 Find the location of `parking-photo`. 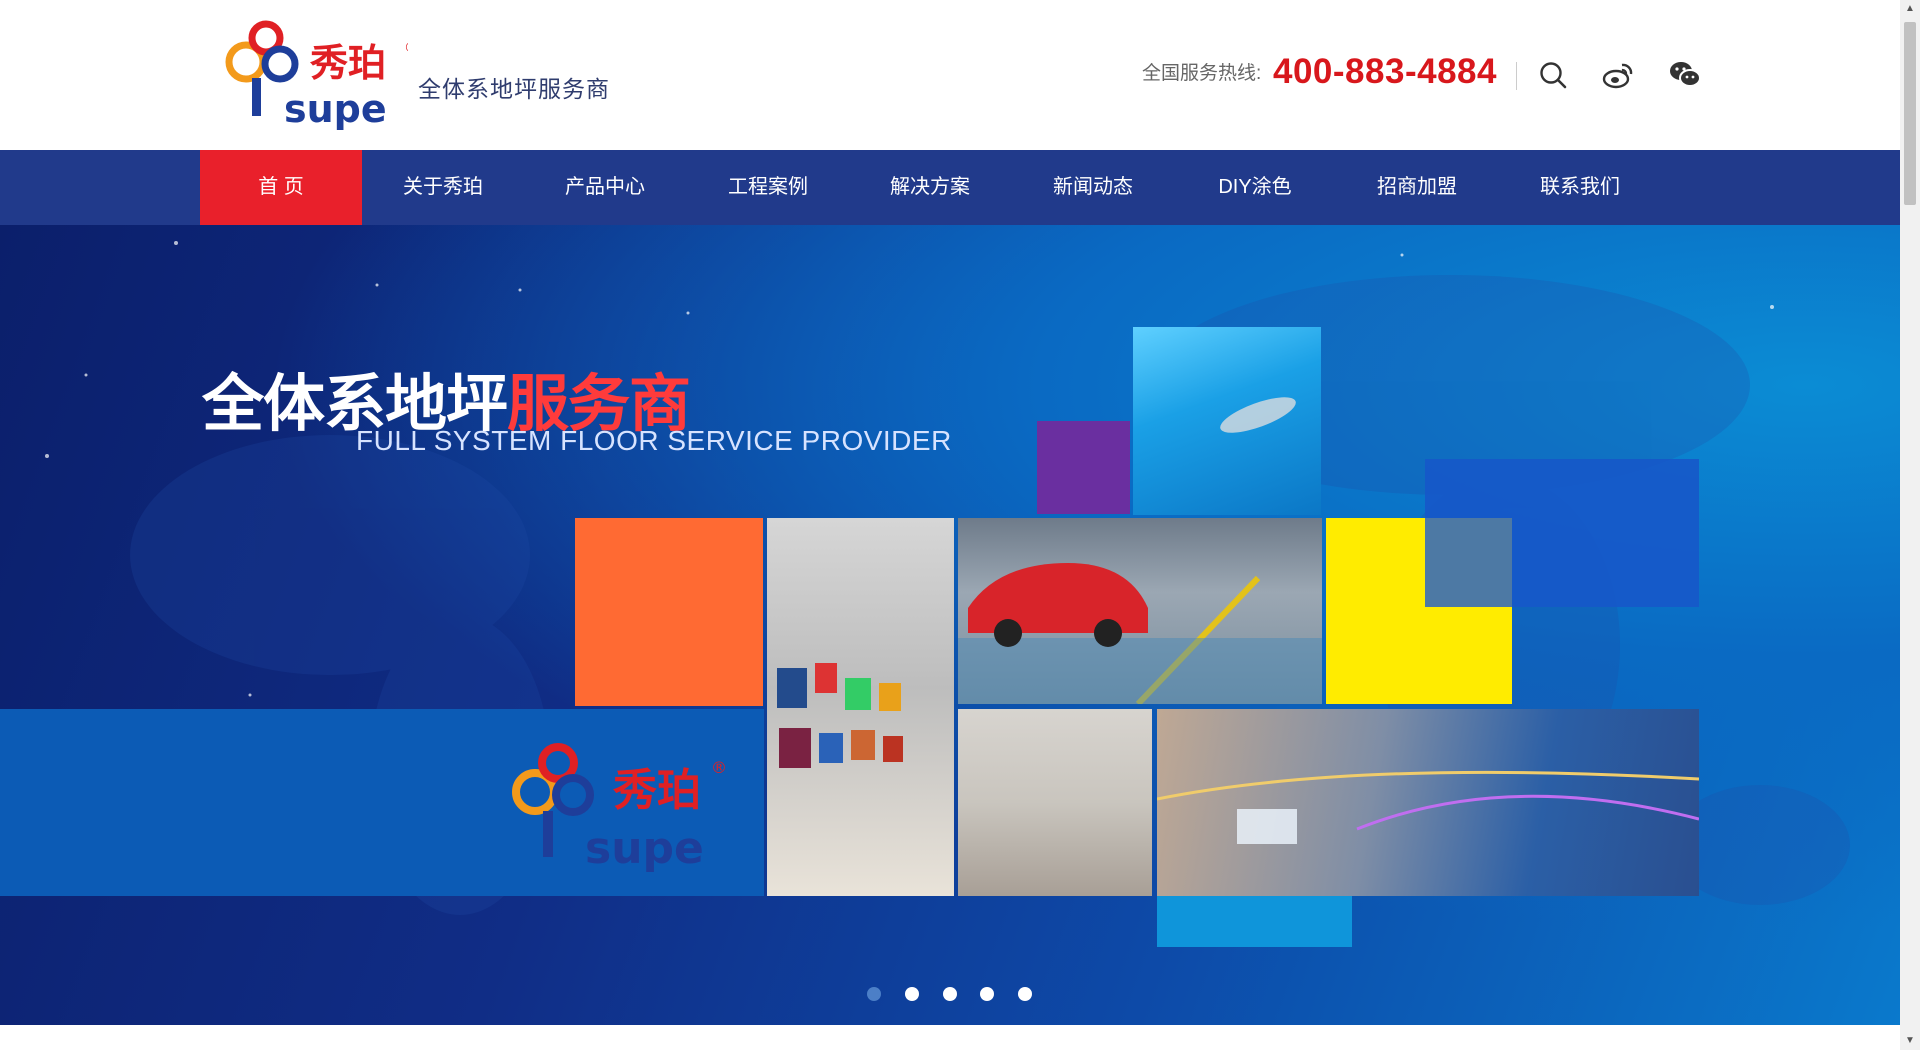

parking-photo is located at coordinates (1140, 612).